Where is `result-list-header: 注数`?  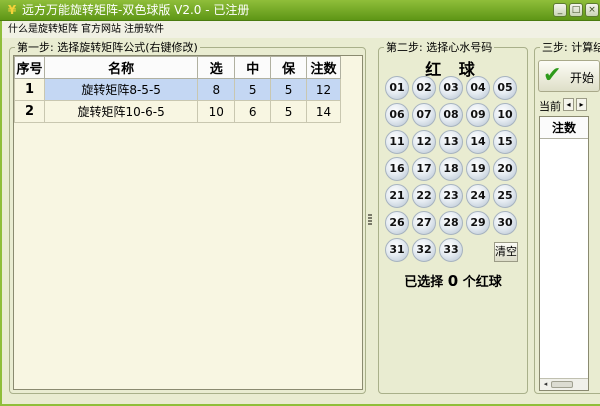
result-list-header: 注数 is located at coordinates (564, 128).